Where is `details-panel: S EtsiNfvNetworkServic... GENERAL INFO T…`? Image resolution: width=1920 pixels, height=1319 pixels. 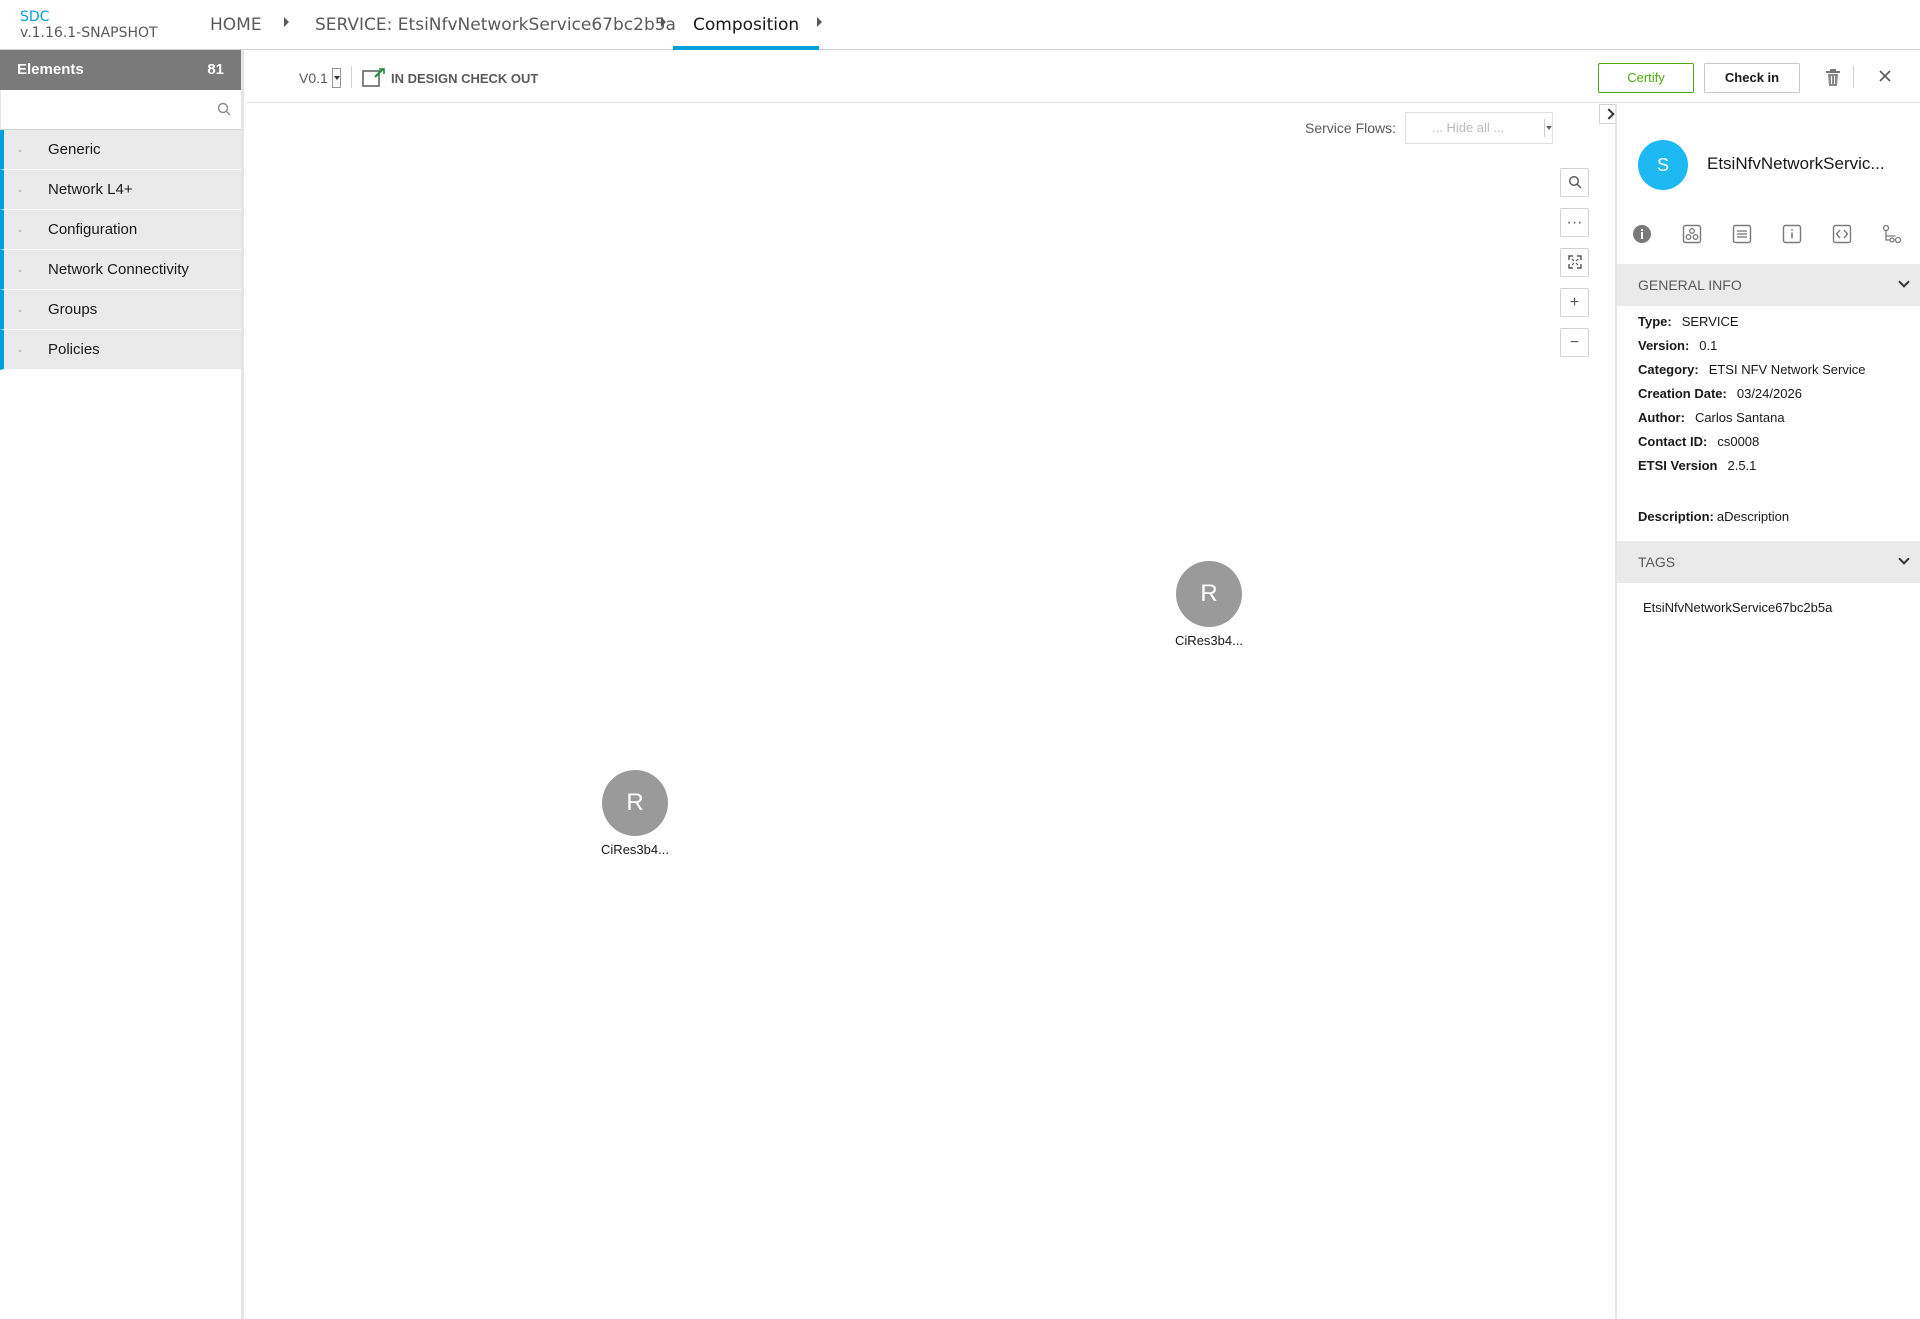 details-panel: S EtsiNfvNetworkServic... GENERAL INFO T… is located at coordinates (1767, 711).